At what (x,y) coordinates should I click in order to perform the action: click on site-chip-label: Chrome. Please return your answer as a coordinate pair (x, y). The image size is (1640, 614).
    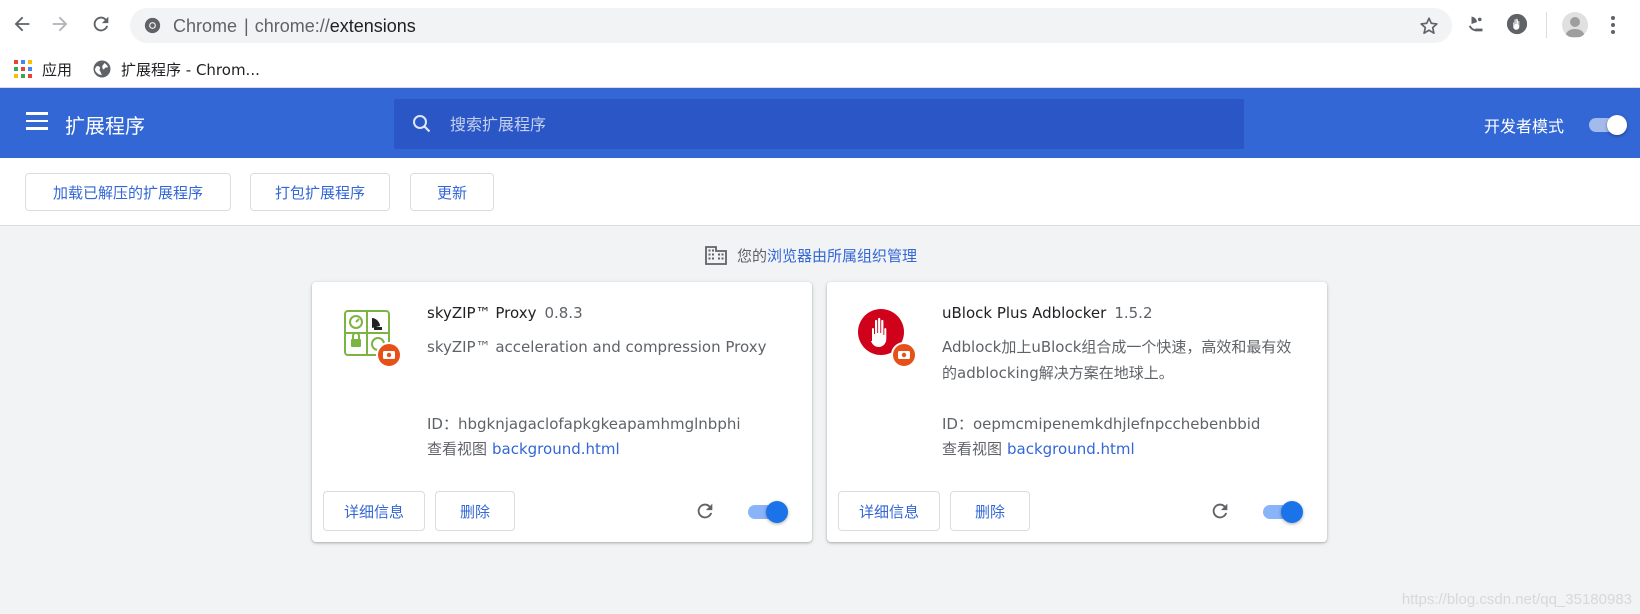
    Looking at the image, I should click on (205, 26).